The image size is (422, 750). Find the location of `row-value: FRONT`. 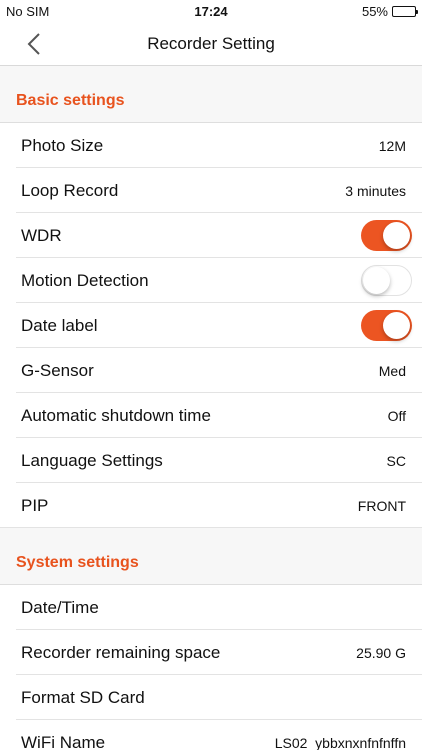

row-value: FRONT is located at coordinates (381, 505).